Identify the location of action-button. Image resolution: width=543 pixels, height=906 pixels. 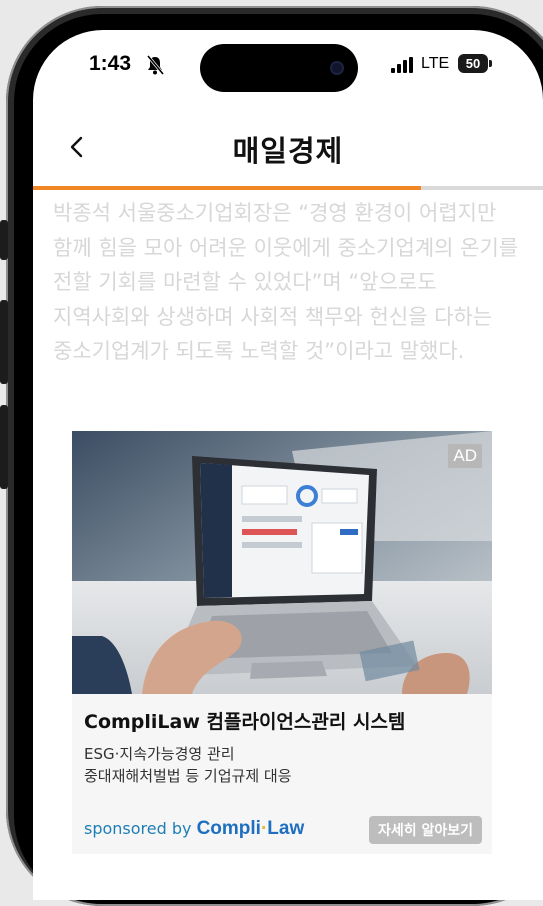
(4, 240).